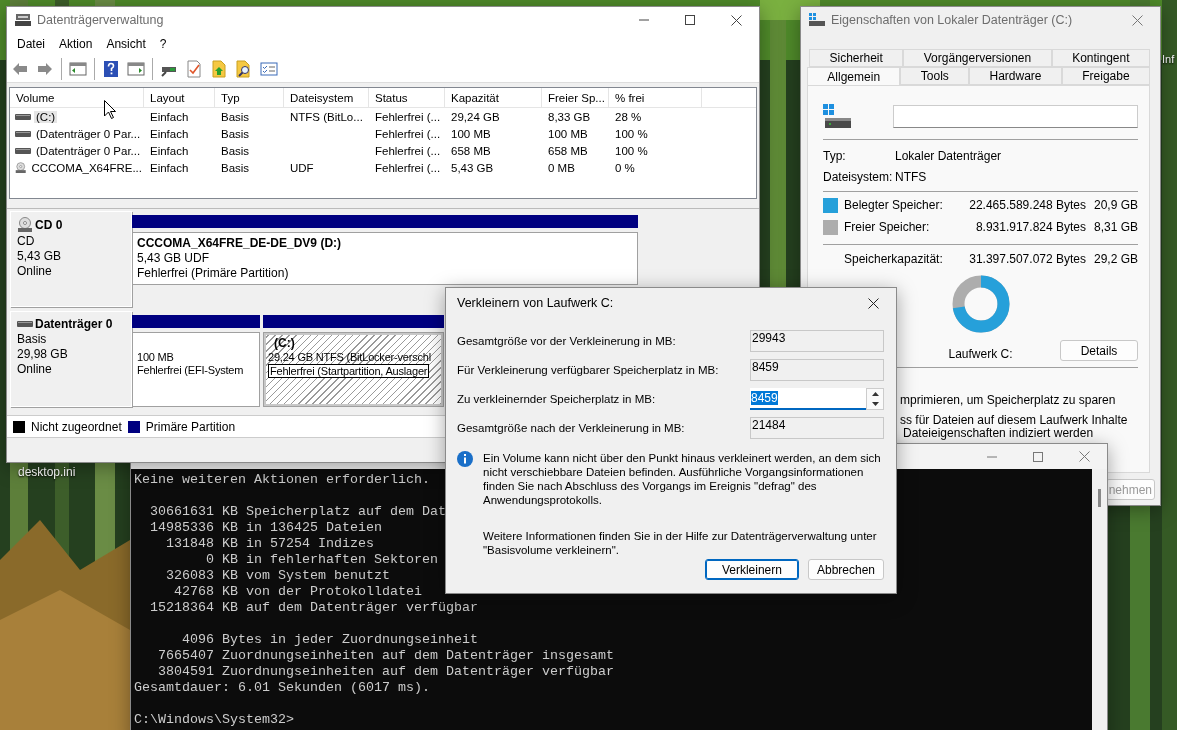  Describe the element at coordinates (385, 672) in the screenshot. I see `console-line: 3804591 Zuordnungseinheiten auf dem Datenträger verfügbar` at that location.